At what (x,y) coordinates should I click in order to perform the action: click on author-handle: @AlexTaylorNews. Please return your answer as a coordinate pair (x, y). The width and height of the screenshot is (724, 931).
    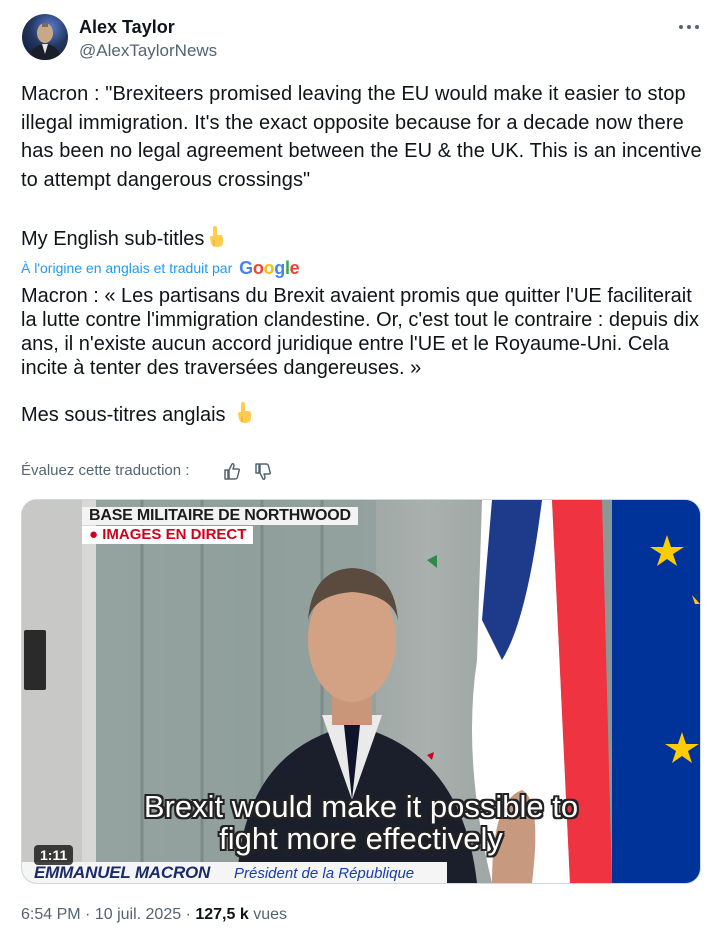
    Looking at the image, I should click on (148, 51).